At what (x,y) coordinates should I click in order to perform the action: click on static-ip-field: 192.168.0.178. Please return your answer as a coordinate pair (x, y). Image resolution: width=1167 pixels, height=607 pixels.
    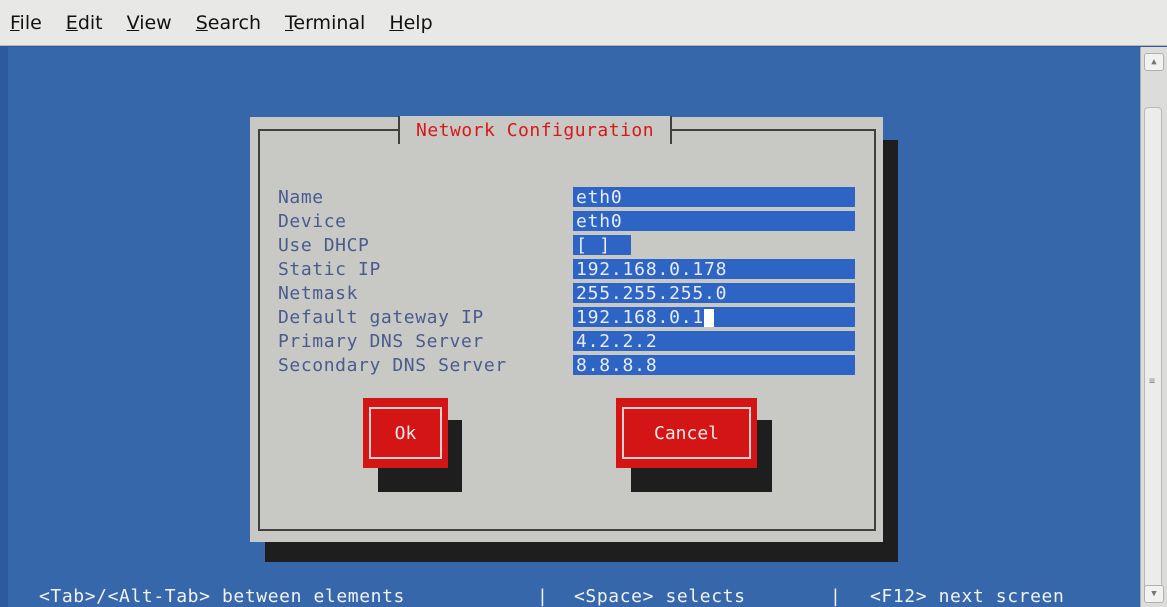
    Looking at the image, I should click on (714, 270).